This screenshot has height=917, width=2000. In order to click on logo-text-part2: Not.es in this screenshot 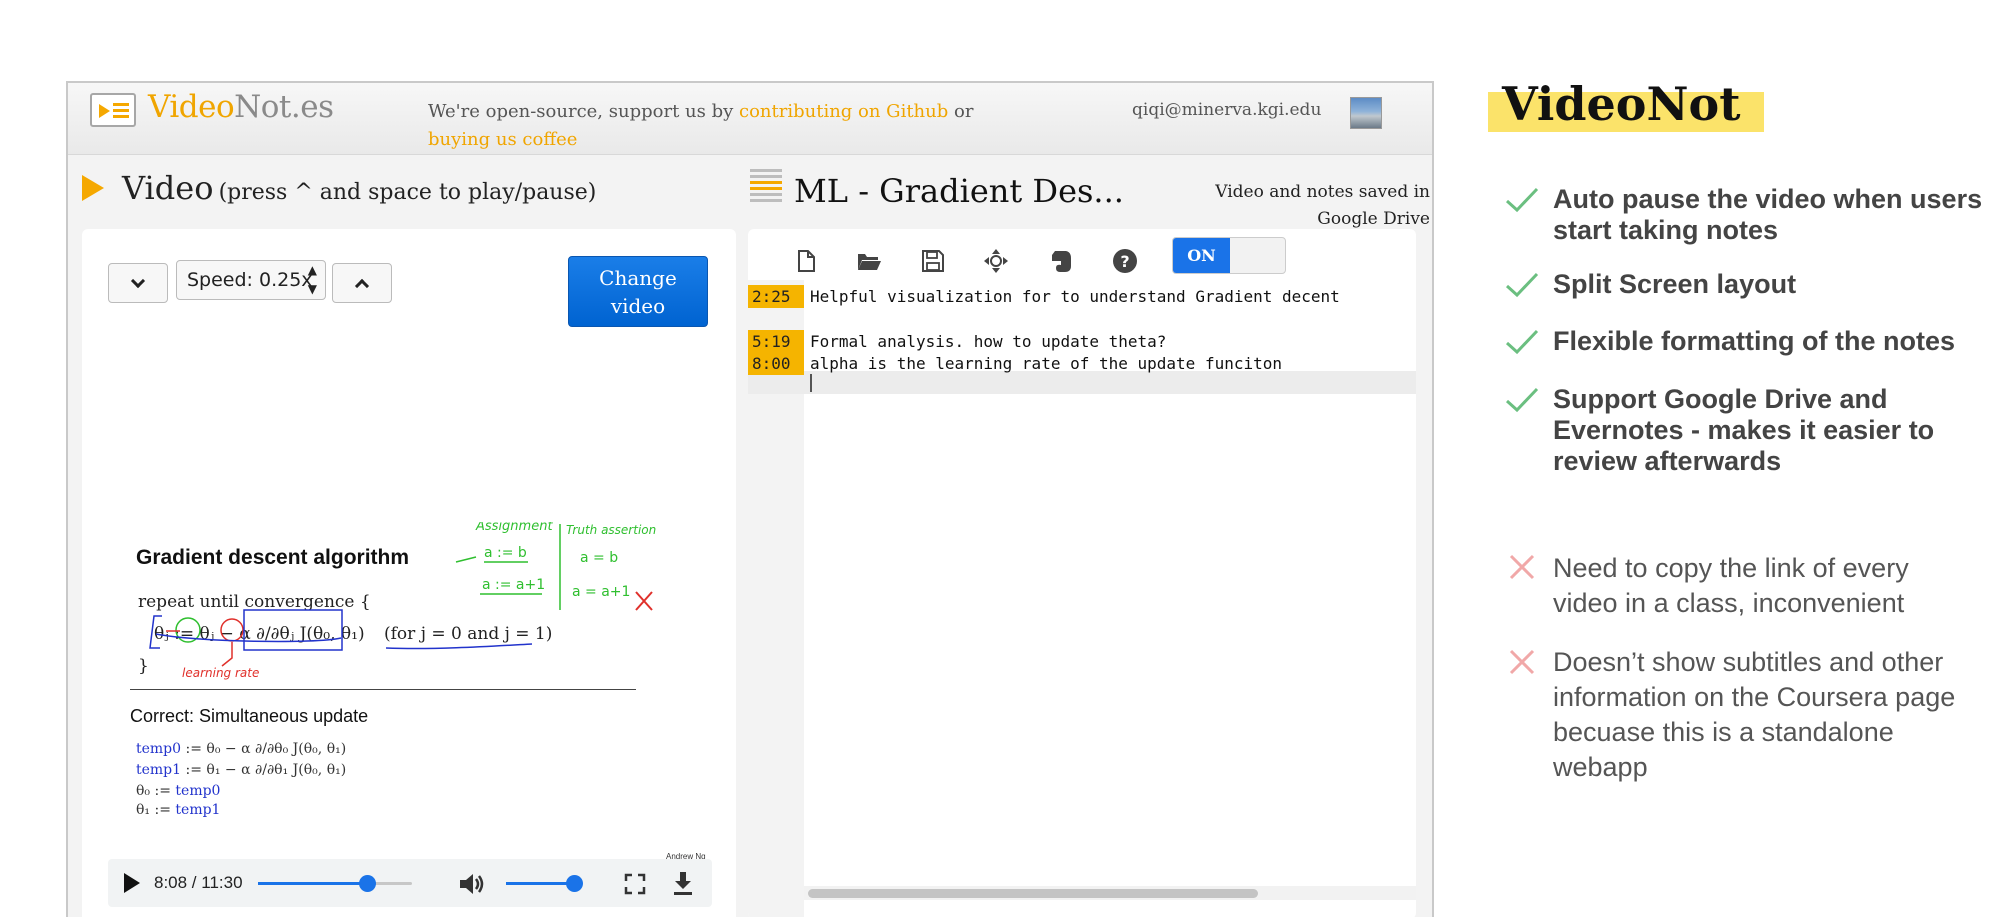, I will do `click(284, 107)`.